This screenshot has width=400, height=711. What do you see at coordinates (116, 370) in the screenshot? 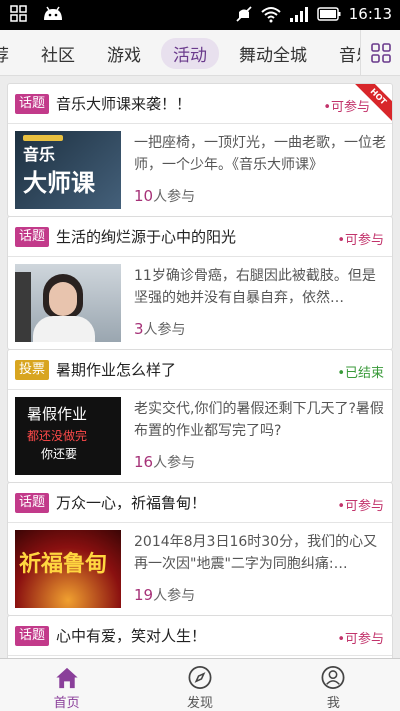
I see `card-title: 暑期作业怎么样了` at bounding box center [116, 370].